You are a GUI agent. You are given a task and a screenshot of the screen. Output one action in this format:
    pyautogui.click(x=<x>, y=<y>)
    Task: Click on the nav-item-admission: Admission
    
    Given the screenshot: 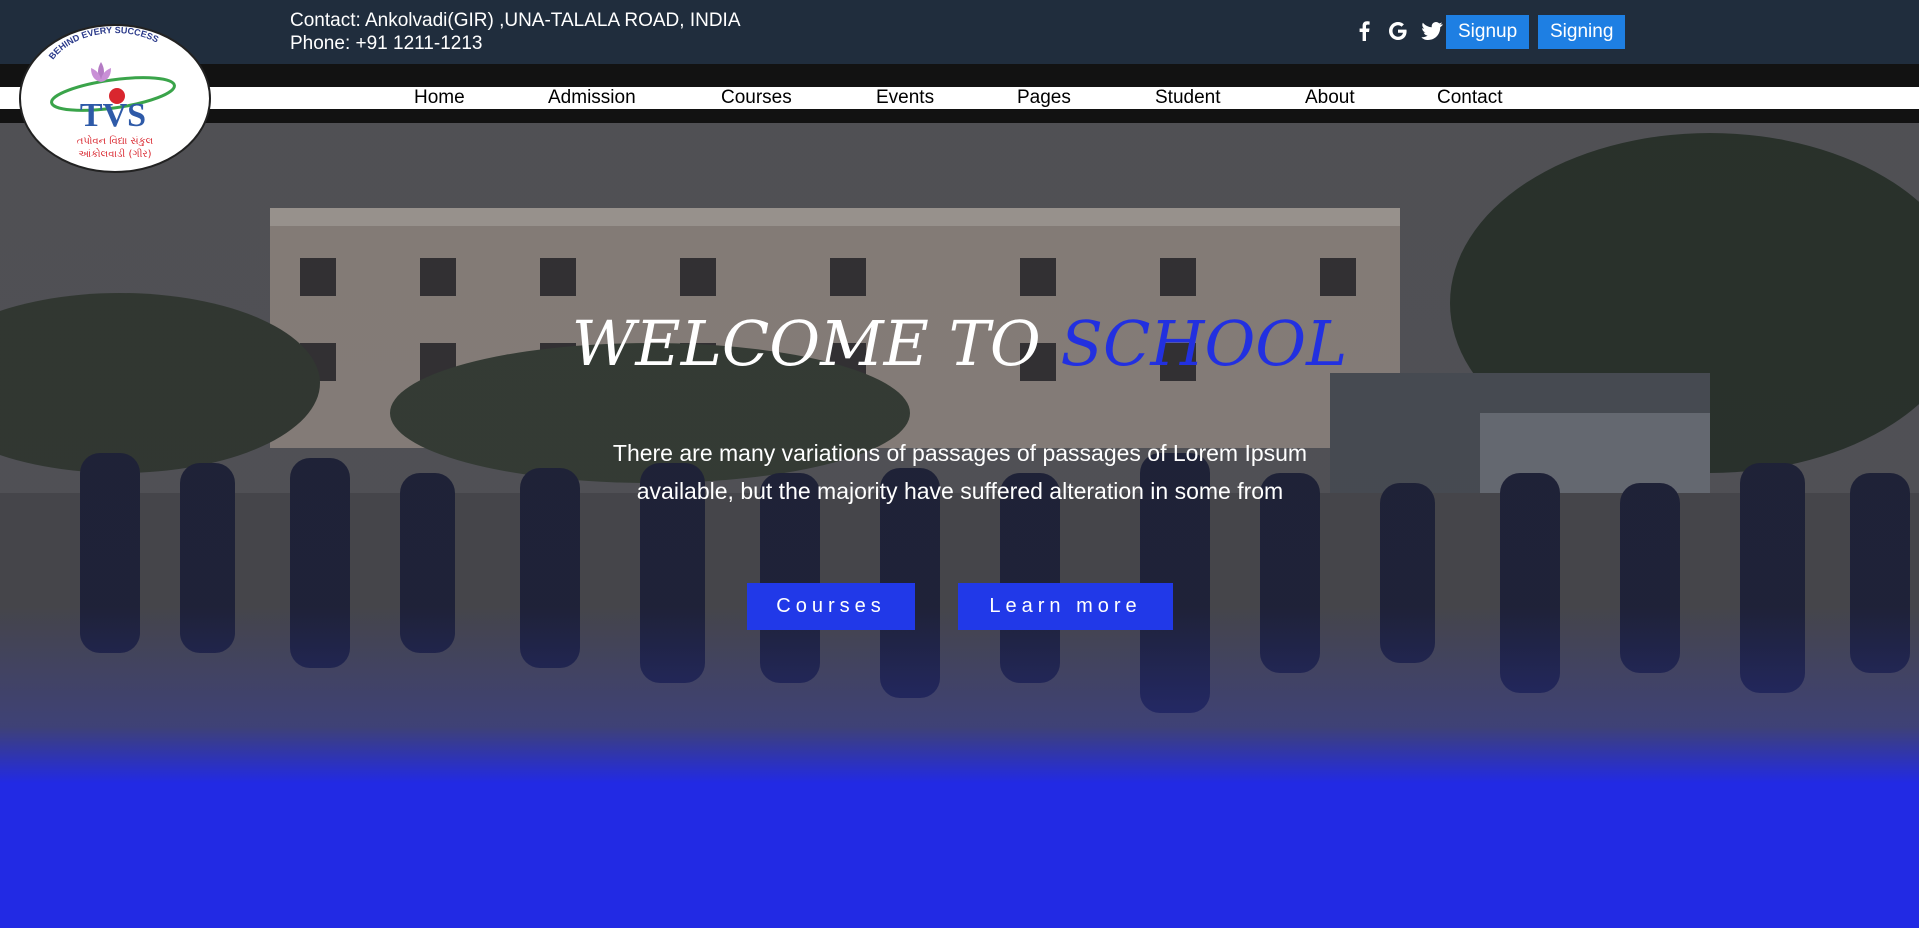 What is the action you would take?
    pyautogui.click(x=592, y=98)
    